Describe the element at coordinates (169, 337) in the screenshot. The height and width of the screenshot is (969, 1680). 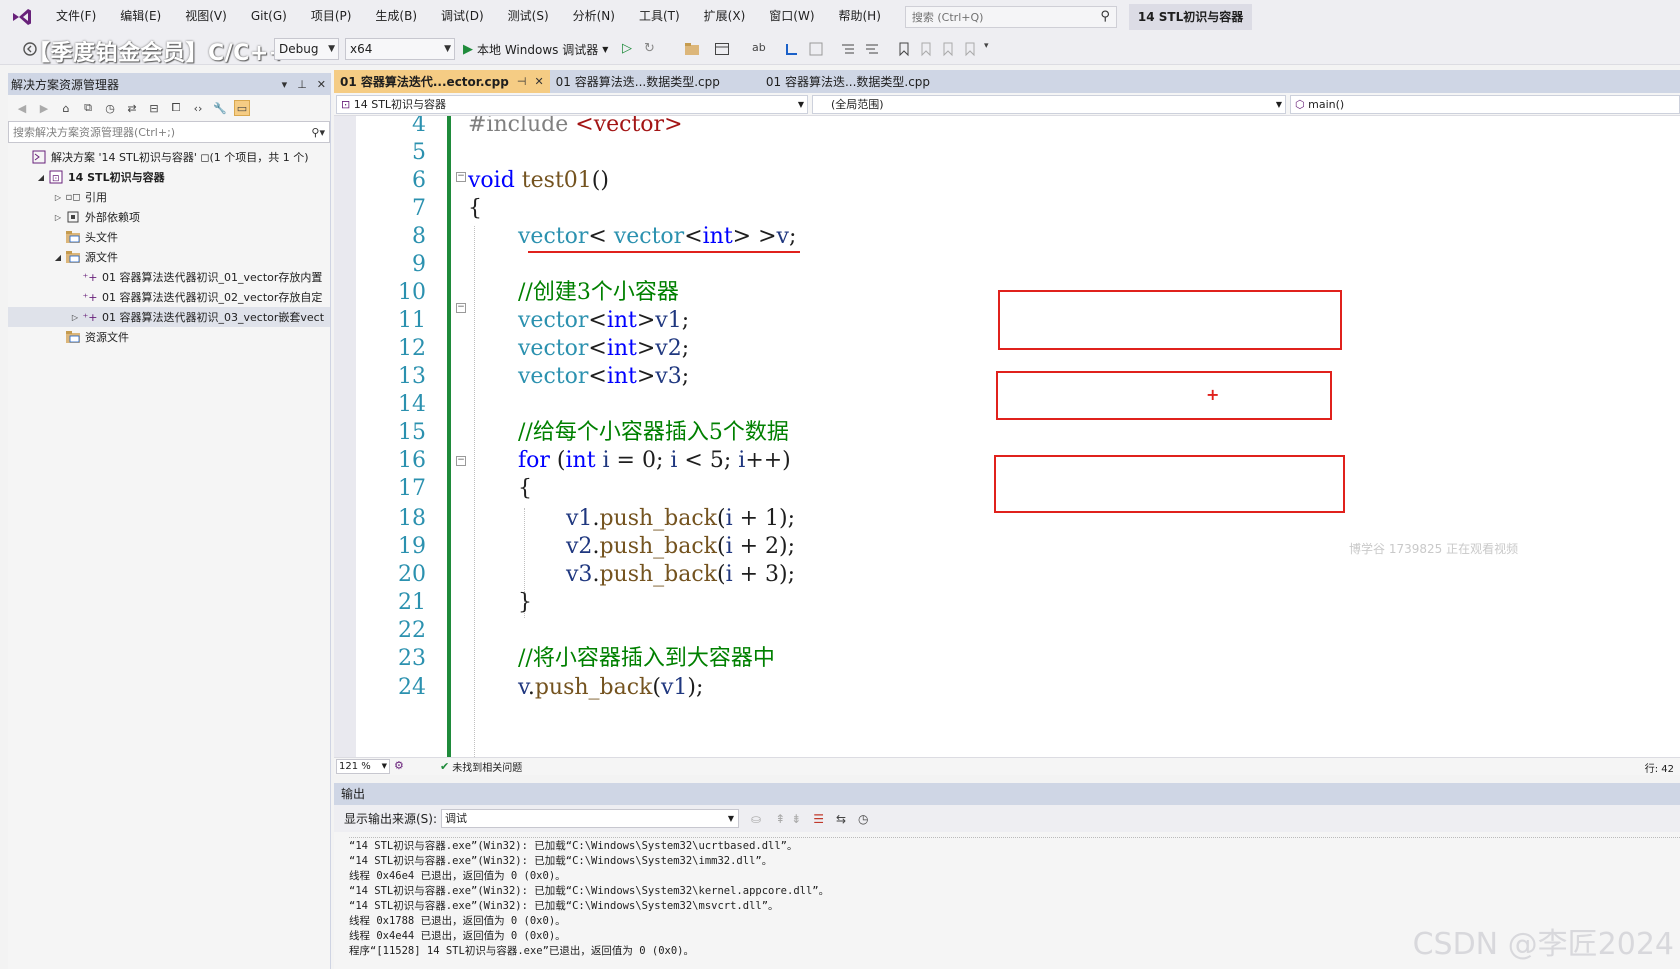
I see `tree-item: 资源文件` at that location.